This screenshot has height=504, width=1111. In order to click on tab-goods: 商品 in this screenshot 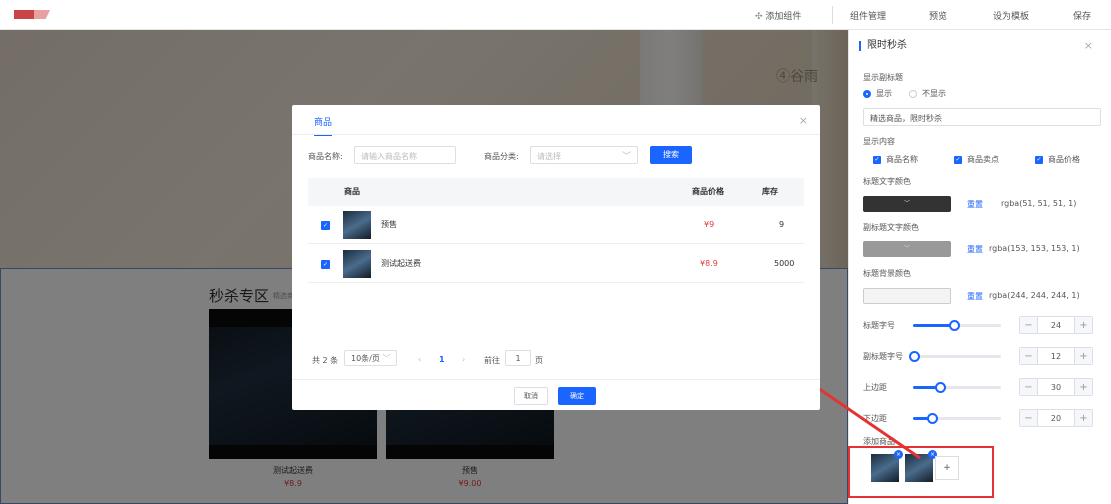, I will do `click(323, 125)`.